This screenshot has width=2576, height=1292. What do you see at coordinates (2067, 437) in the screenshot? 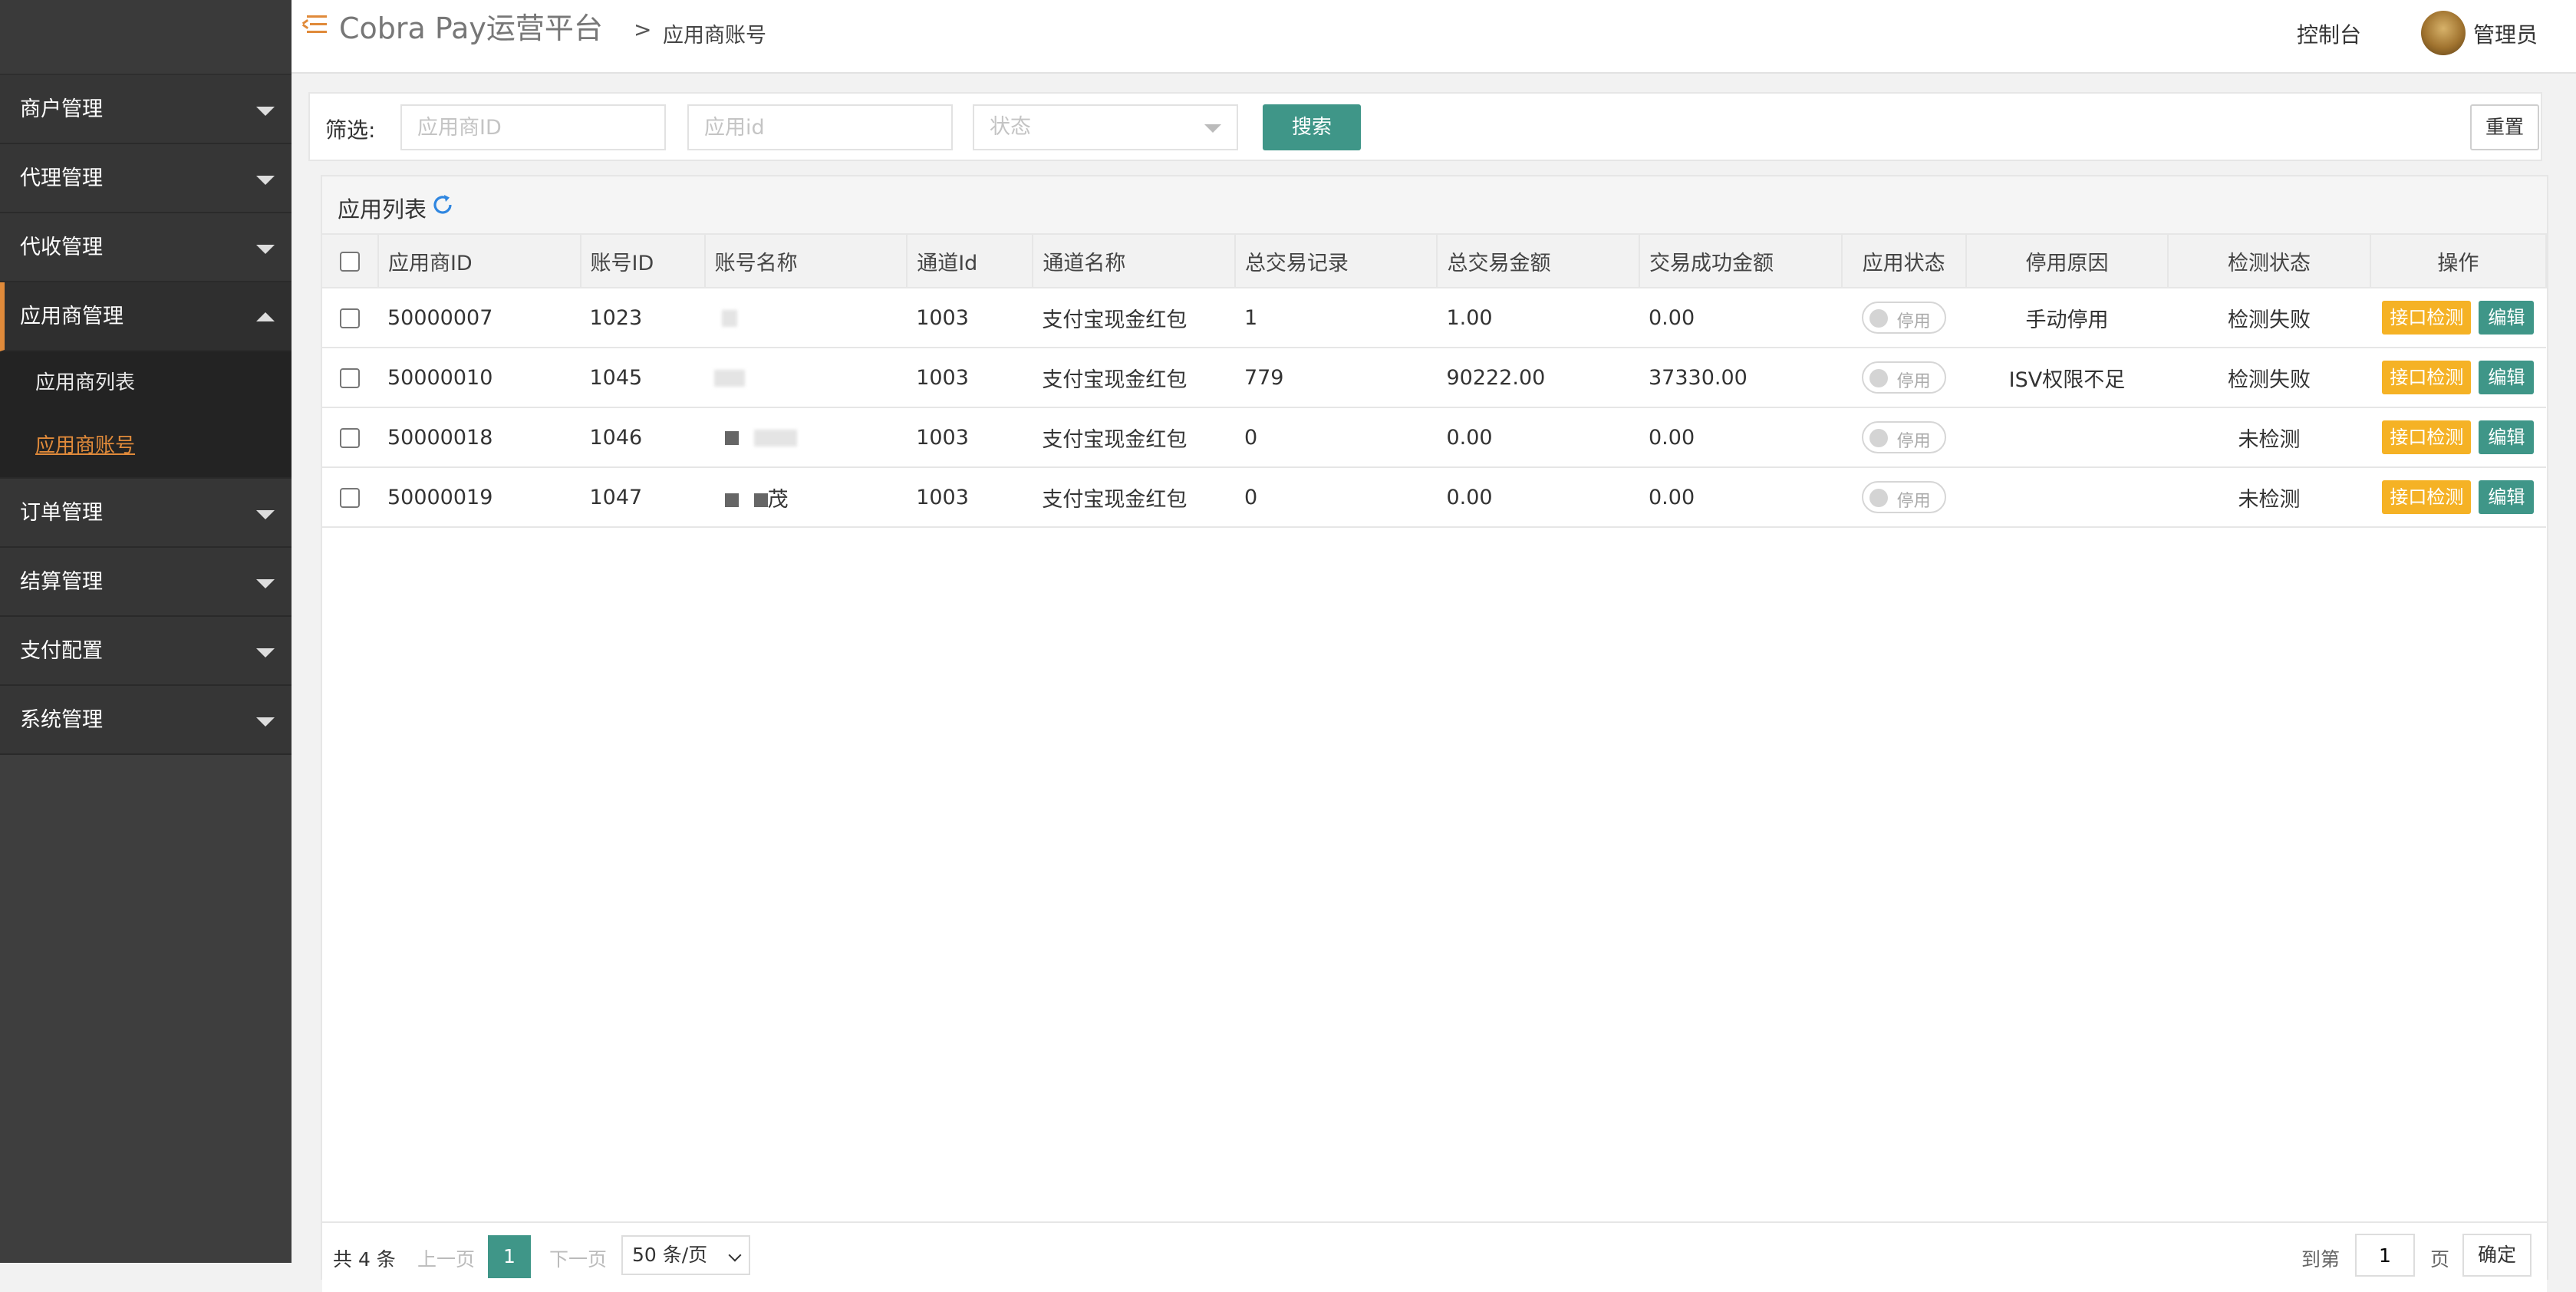
I see `cell-disable-reason` at bounding box center [2067, 437].